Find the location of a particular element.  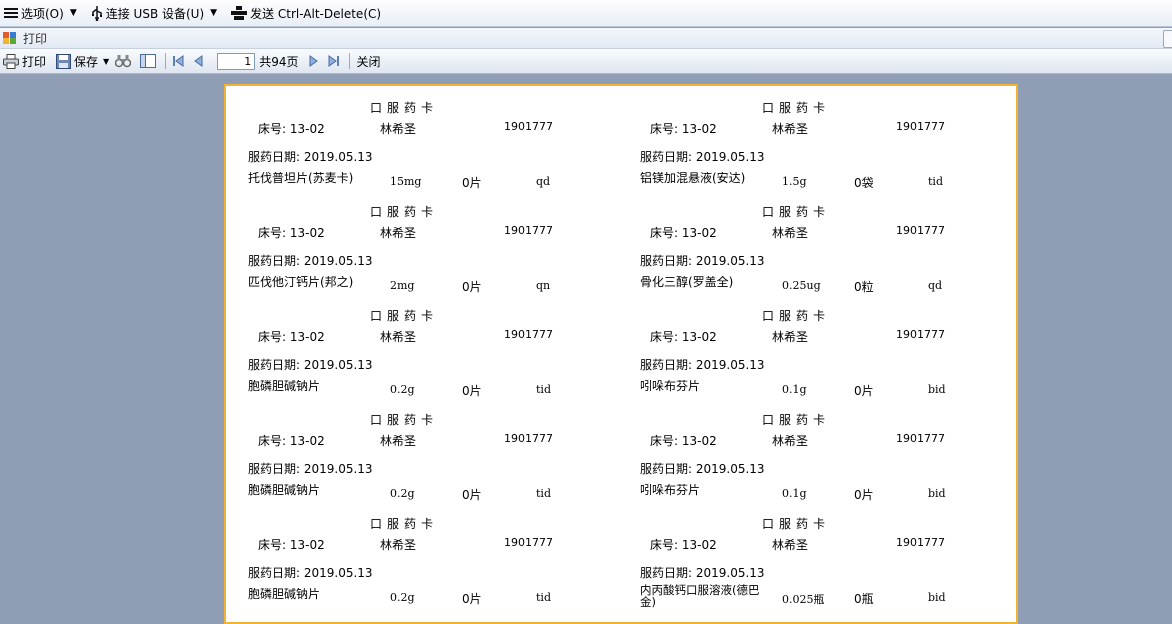

drug-name: 吲哚布芬片 is located at coordinates (670, 386).